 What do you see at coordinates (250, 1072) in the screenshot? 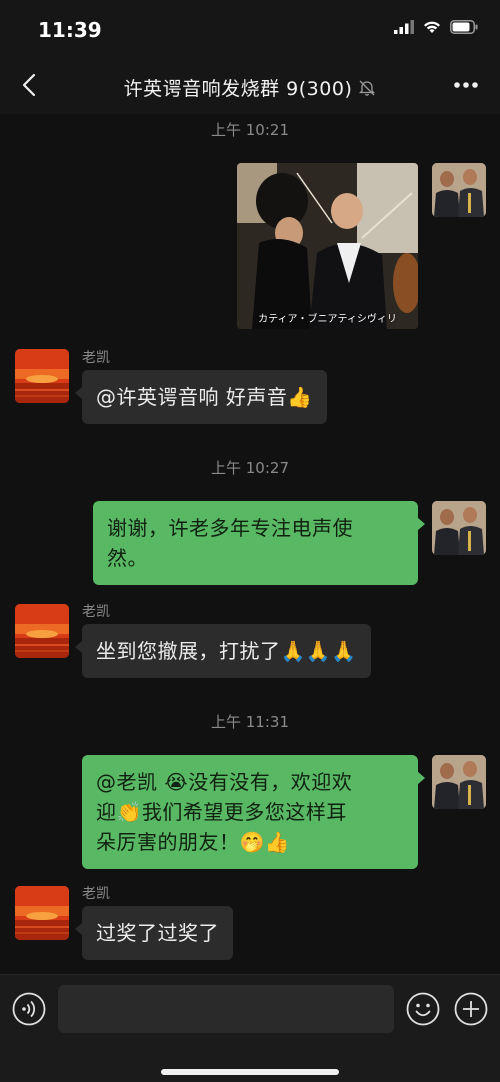
I see `home-indicator` at bounding box center [250, 1072].